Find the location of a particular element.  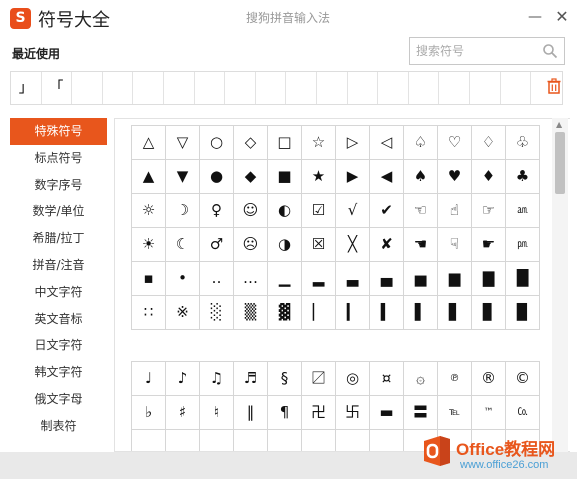

symbol-cell: ☛ is located at coordinates (489, 245).